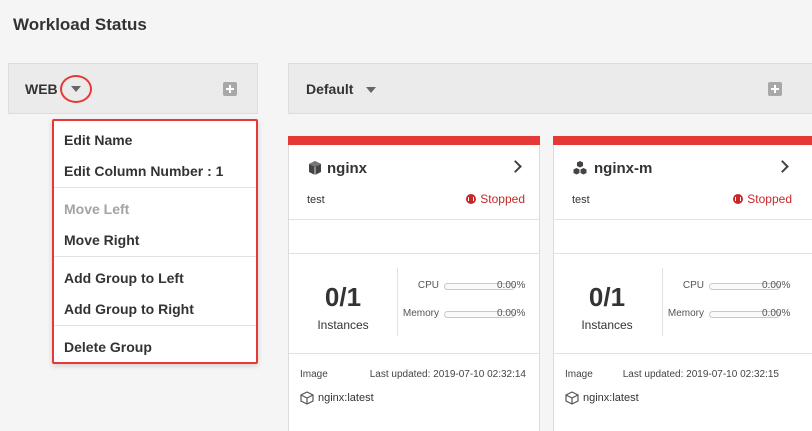  What do you see at coordinates (447, 374) in the screenshot?
I see `last-updated: Last updated: 2019-07-10 02:32:14` at bounding box center [447, 374].